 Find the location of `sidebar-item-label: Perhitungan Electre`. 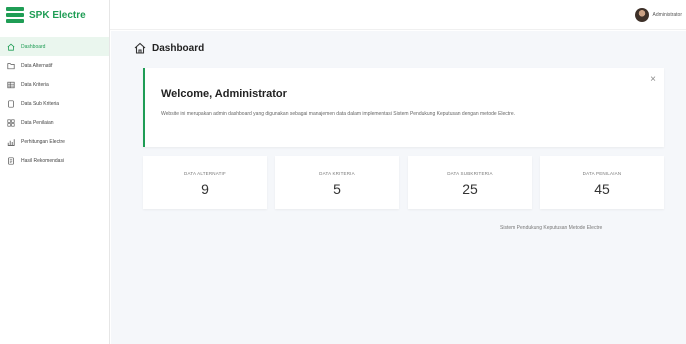

sidebar-item-label: Perhitungan Electre is located at coordinates (43, 141).